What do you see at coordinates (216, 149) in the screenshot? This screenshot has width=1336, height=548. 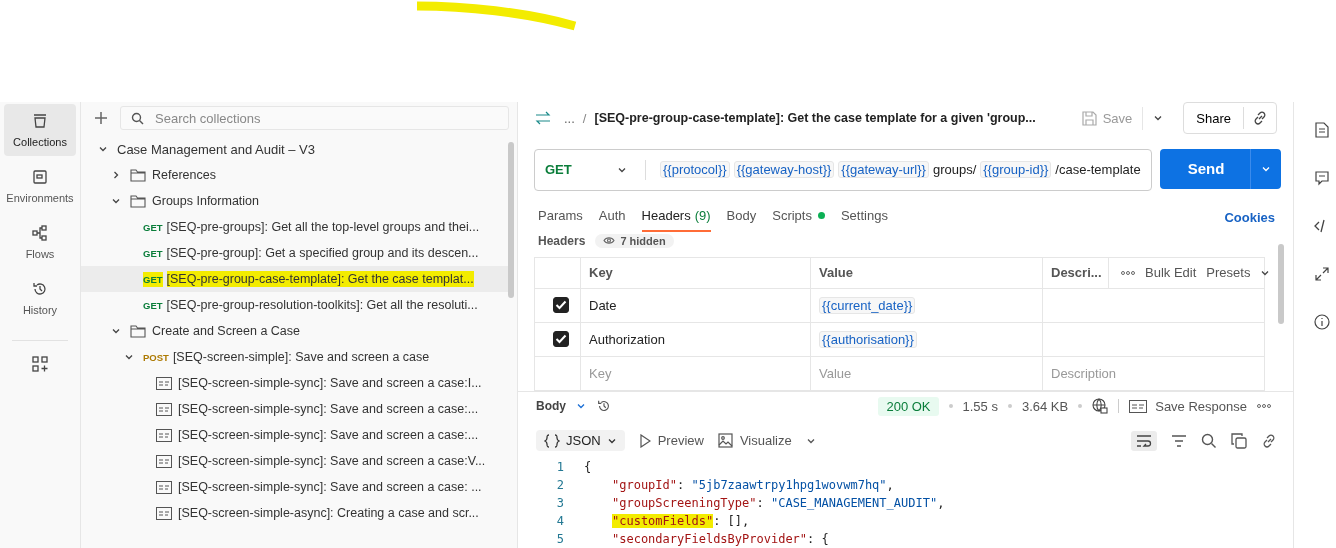 I see `tree-item: Case Management and Audit – V3` at bounding box center [216, 149].